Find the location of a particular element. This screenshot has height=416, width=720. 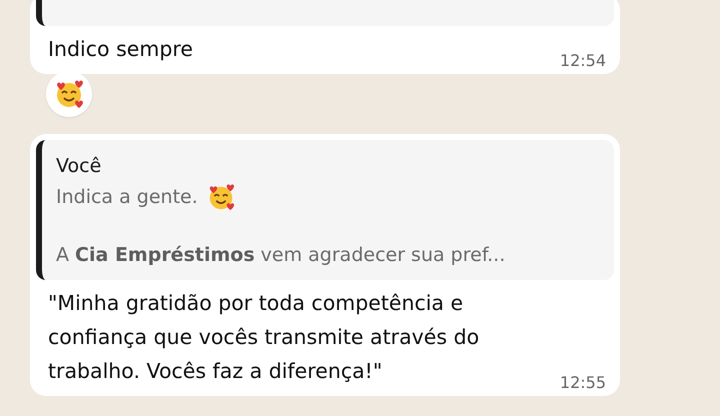

message-time: 12:55 is located at coordinates (583, 382).